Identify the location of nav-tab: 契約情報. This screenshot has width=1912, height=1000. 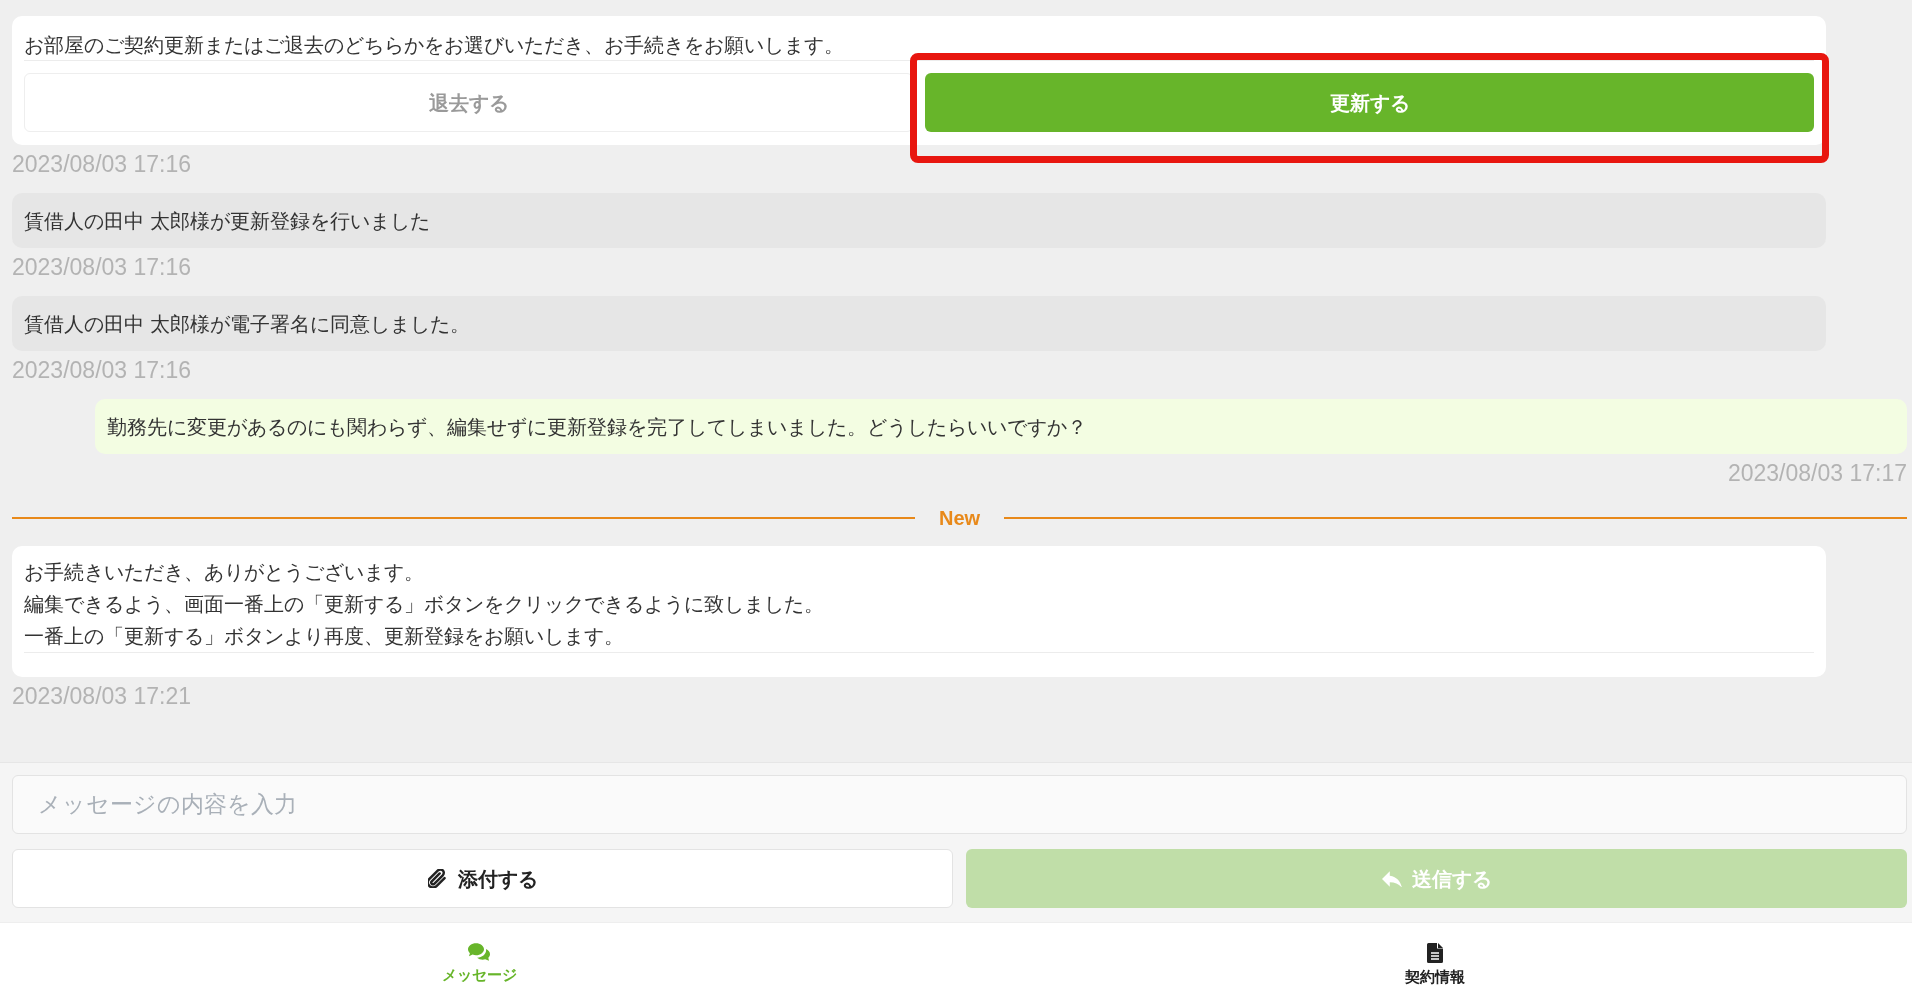
(1435, 961).